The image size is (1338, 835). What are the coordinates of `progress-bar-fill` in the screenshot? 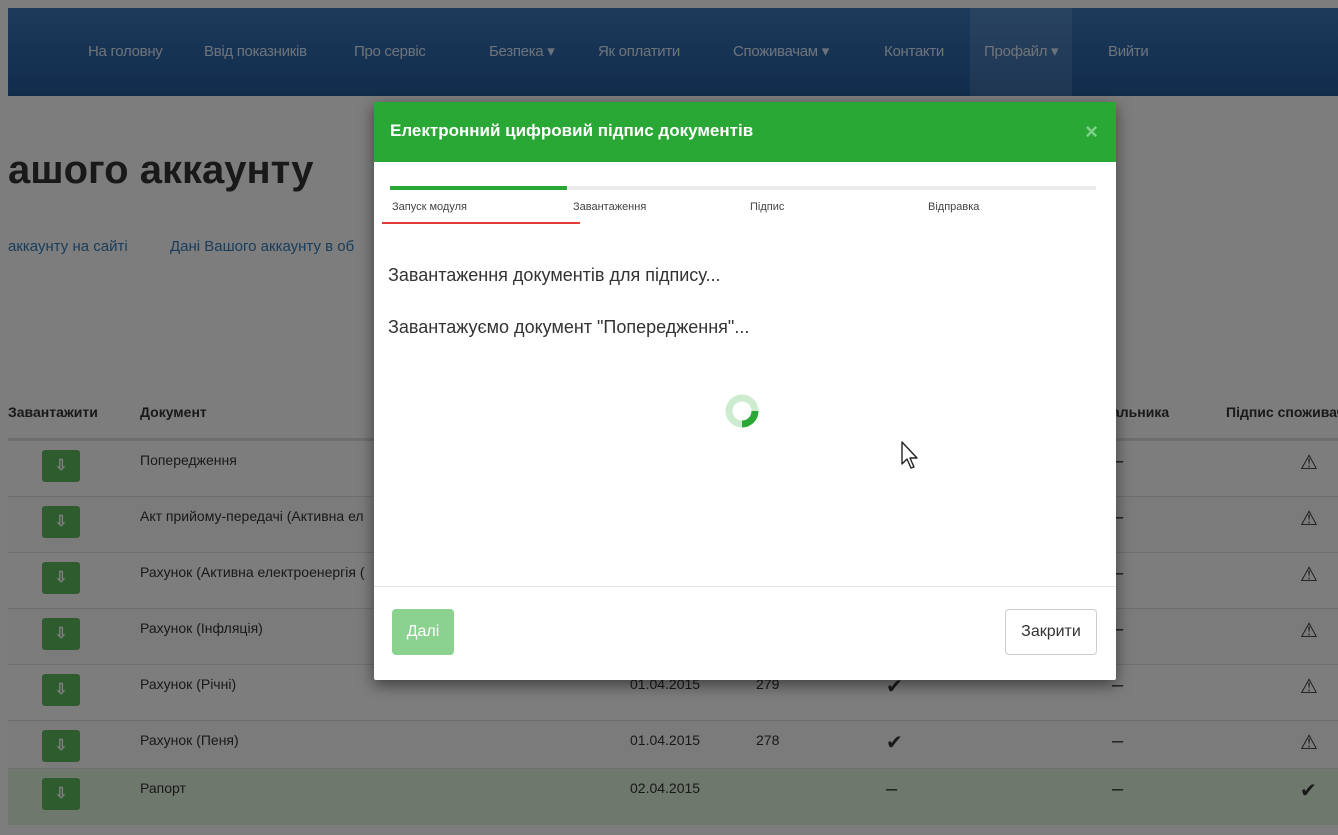 It's located at (478, 188).